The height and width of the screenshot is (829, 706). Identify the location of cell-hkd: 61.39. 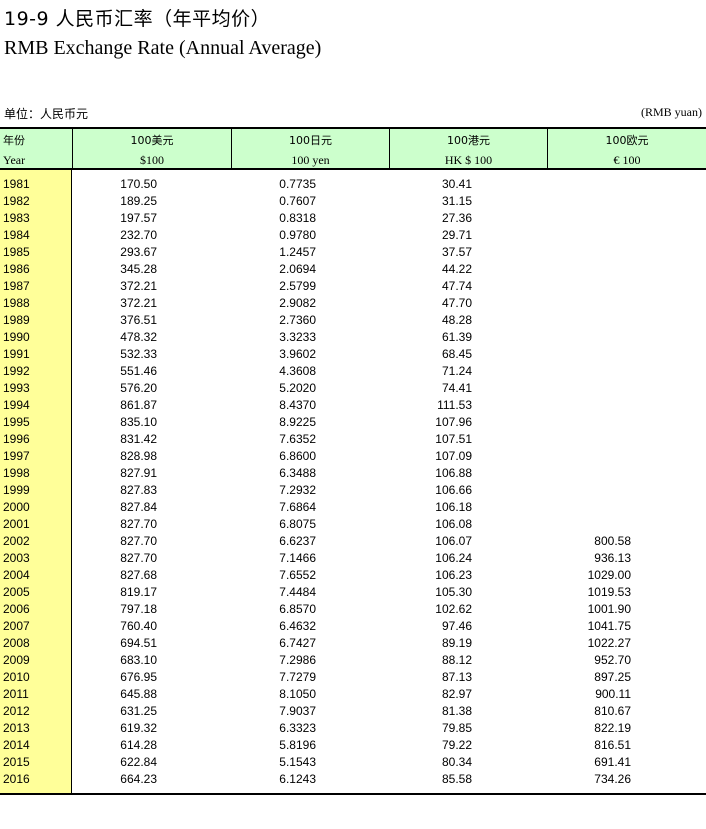
(456, 337).